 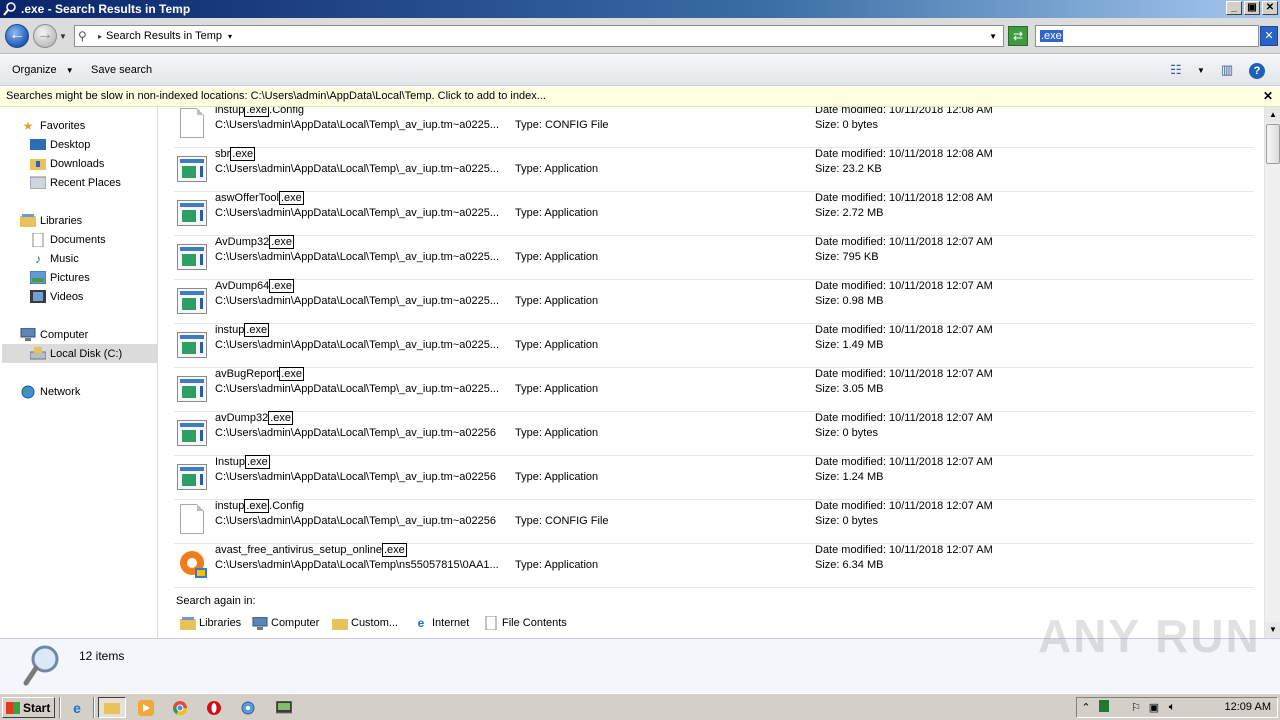 What do you see at coordinates (77, 707) in the screenshot?
I see `internet-explorer-icon: e` at bounding box center [77, 707].